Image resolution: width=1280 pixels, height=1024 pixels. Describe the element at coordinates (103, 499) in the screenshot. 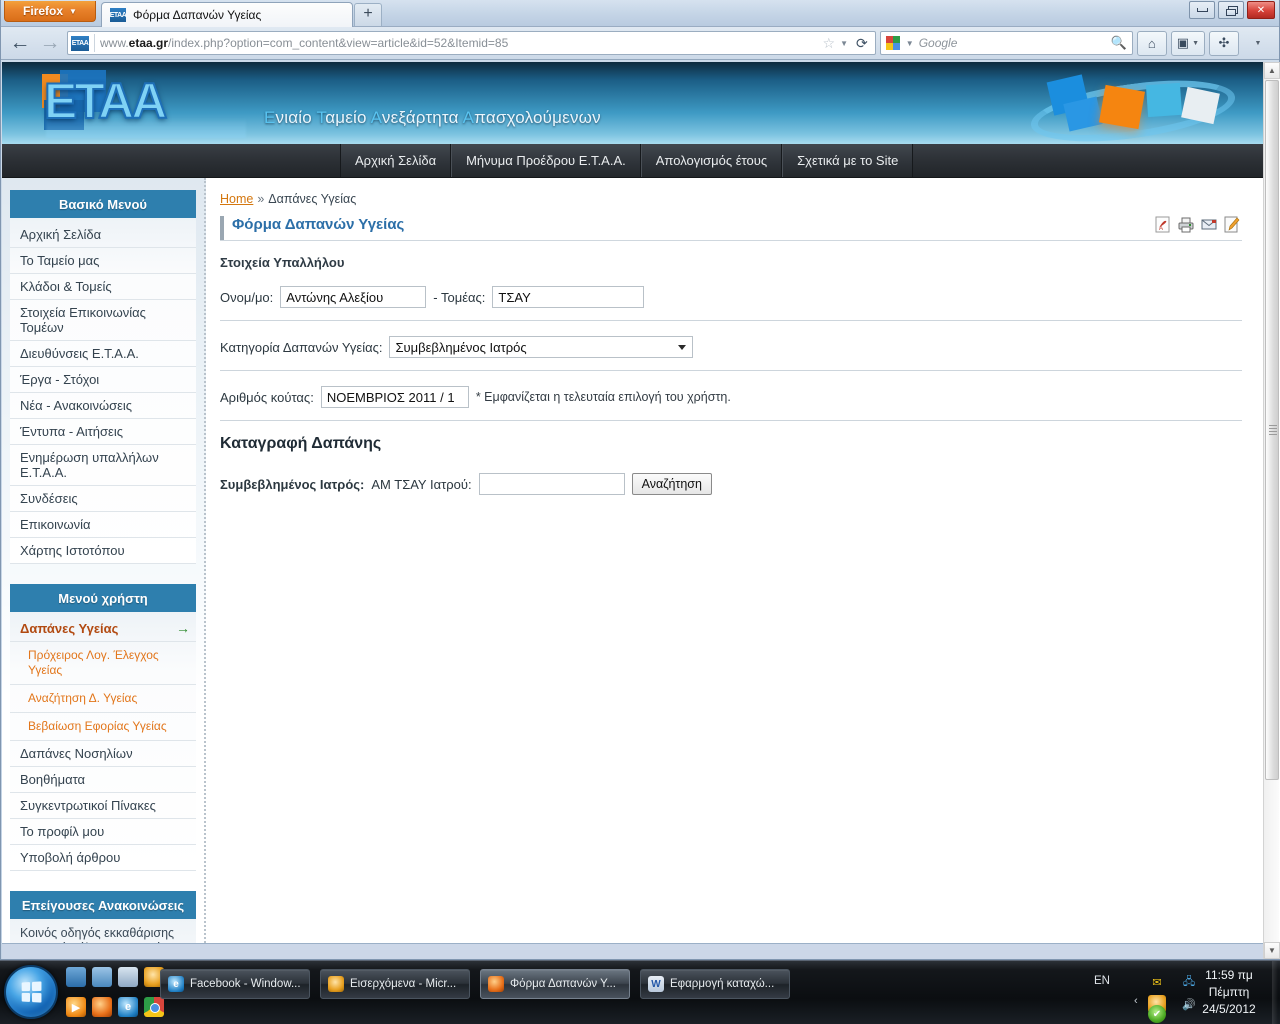

I see `sidebar-item-links: Συνδέσεις` at that location.